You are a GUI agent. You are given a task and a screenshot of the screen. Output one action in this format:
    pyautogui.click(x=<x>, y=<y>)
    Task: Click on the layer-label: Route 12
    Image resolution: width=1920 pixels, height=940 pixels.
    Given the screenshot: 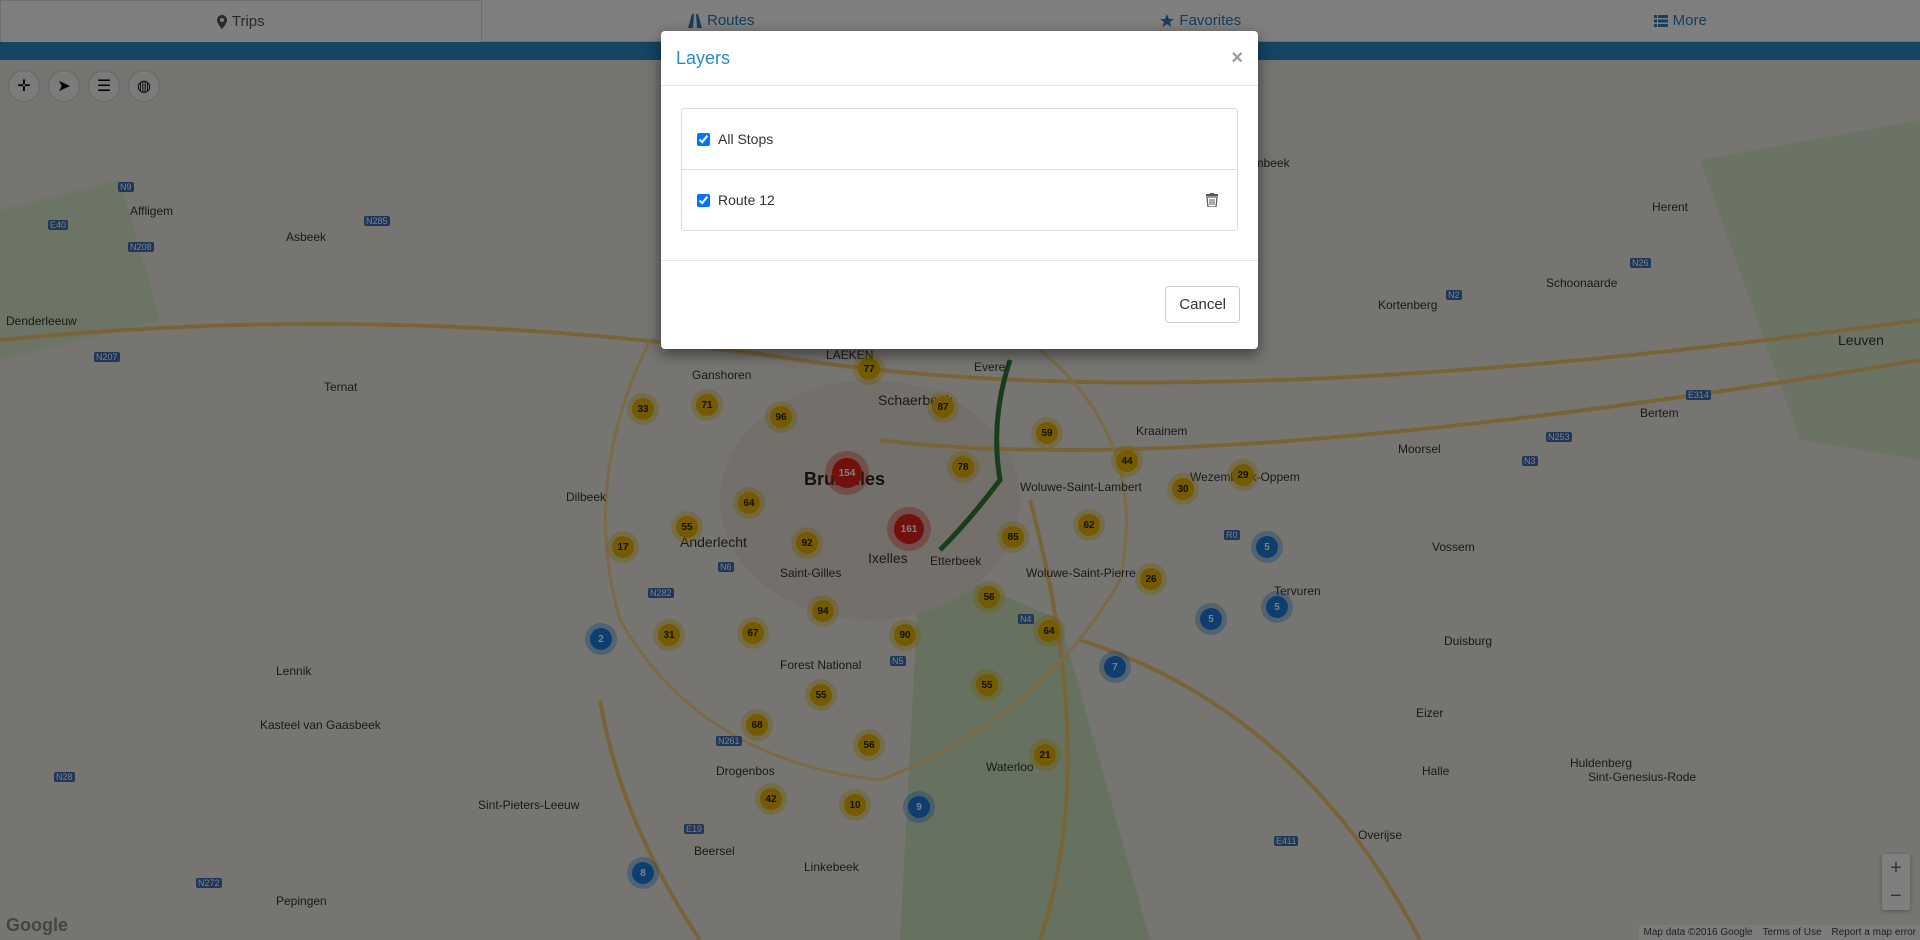 What is the action you would take?
    pyautogui.click(x=746, y=200)
    